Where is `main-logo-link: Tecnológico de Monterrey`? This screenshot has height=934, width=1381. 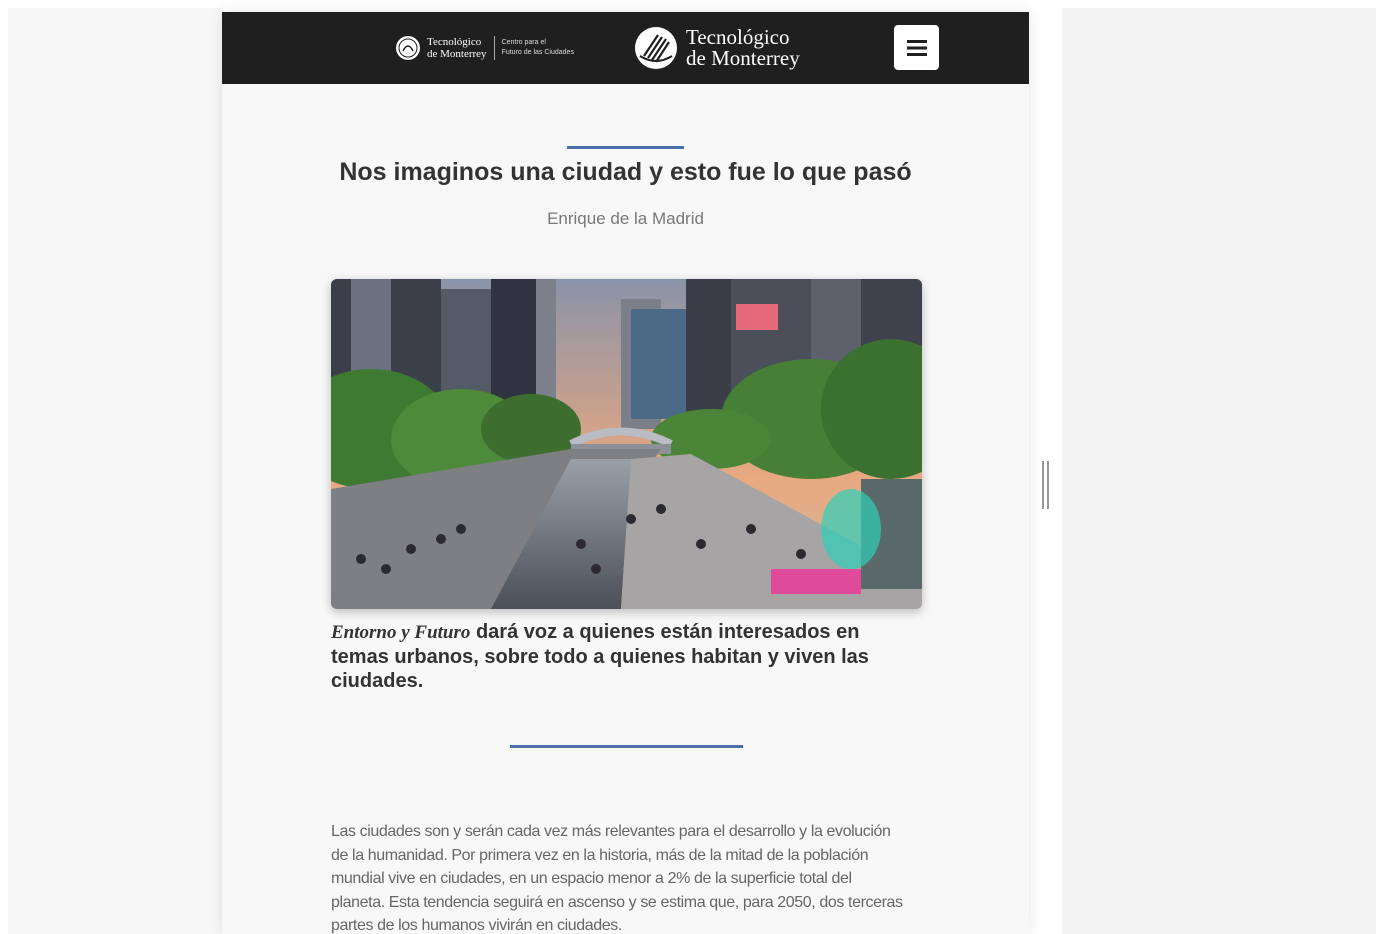 main-logo-link: Tecnológico de Monterrey is located at coordinates (717, 48).